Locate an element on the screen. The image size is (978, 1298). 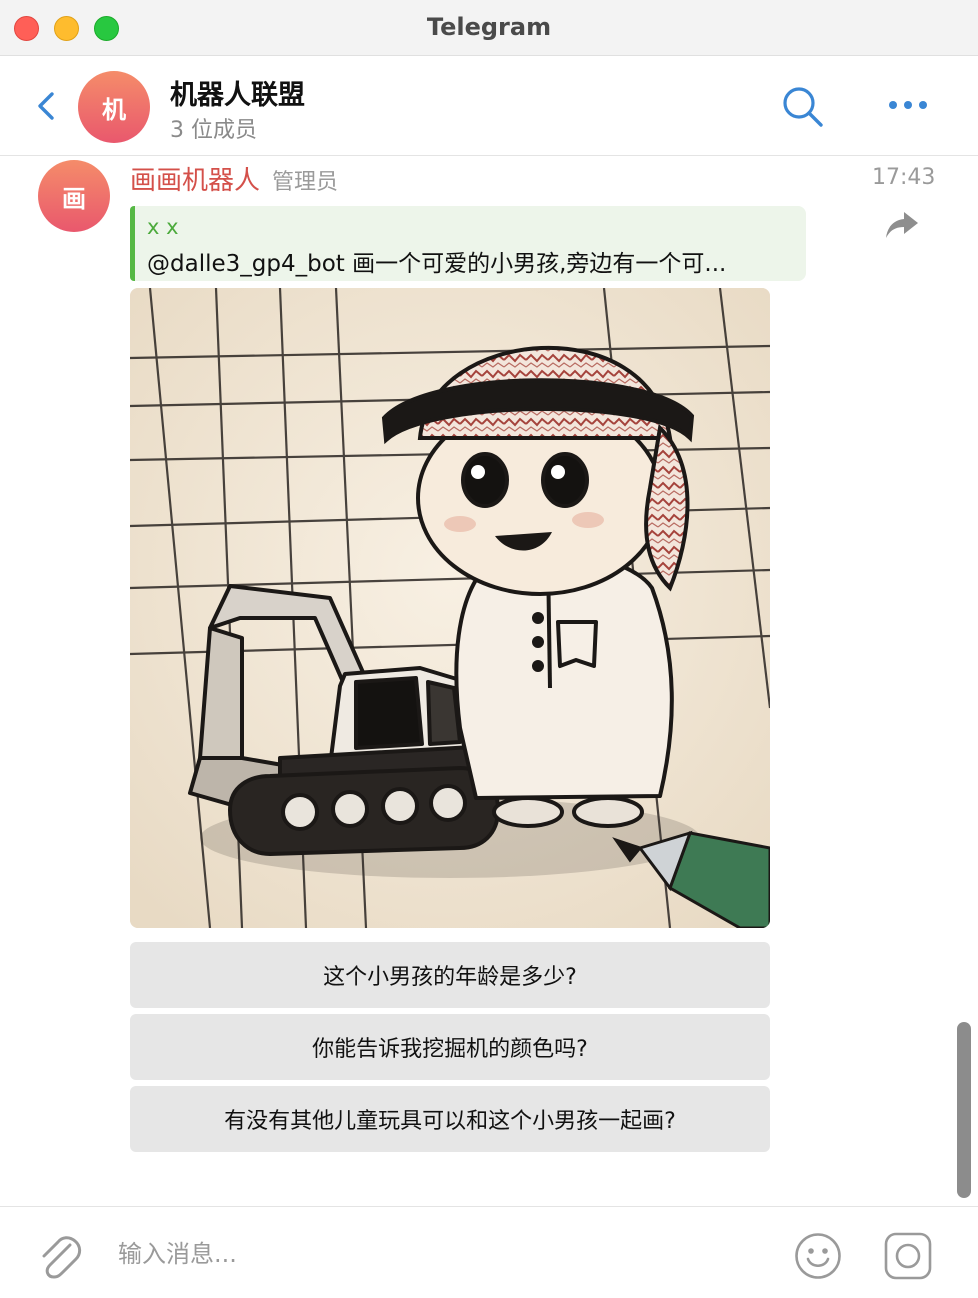
chat-header: 机 机器人联盟 3 位成员 is located at coordinates (489, 106).